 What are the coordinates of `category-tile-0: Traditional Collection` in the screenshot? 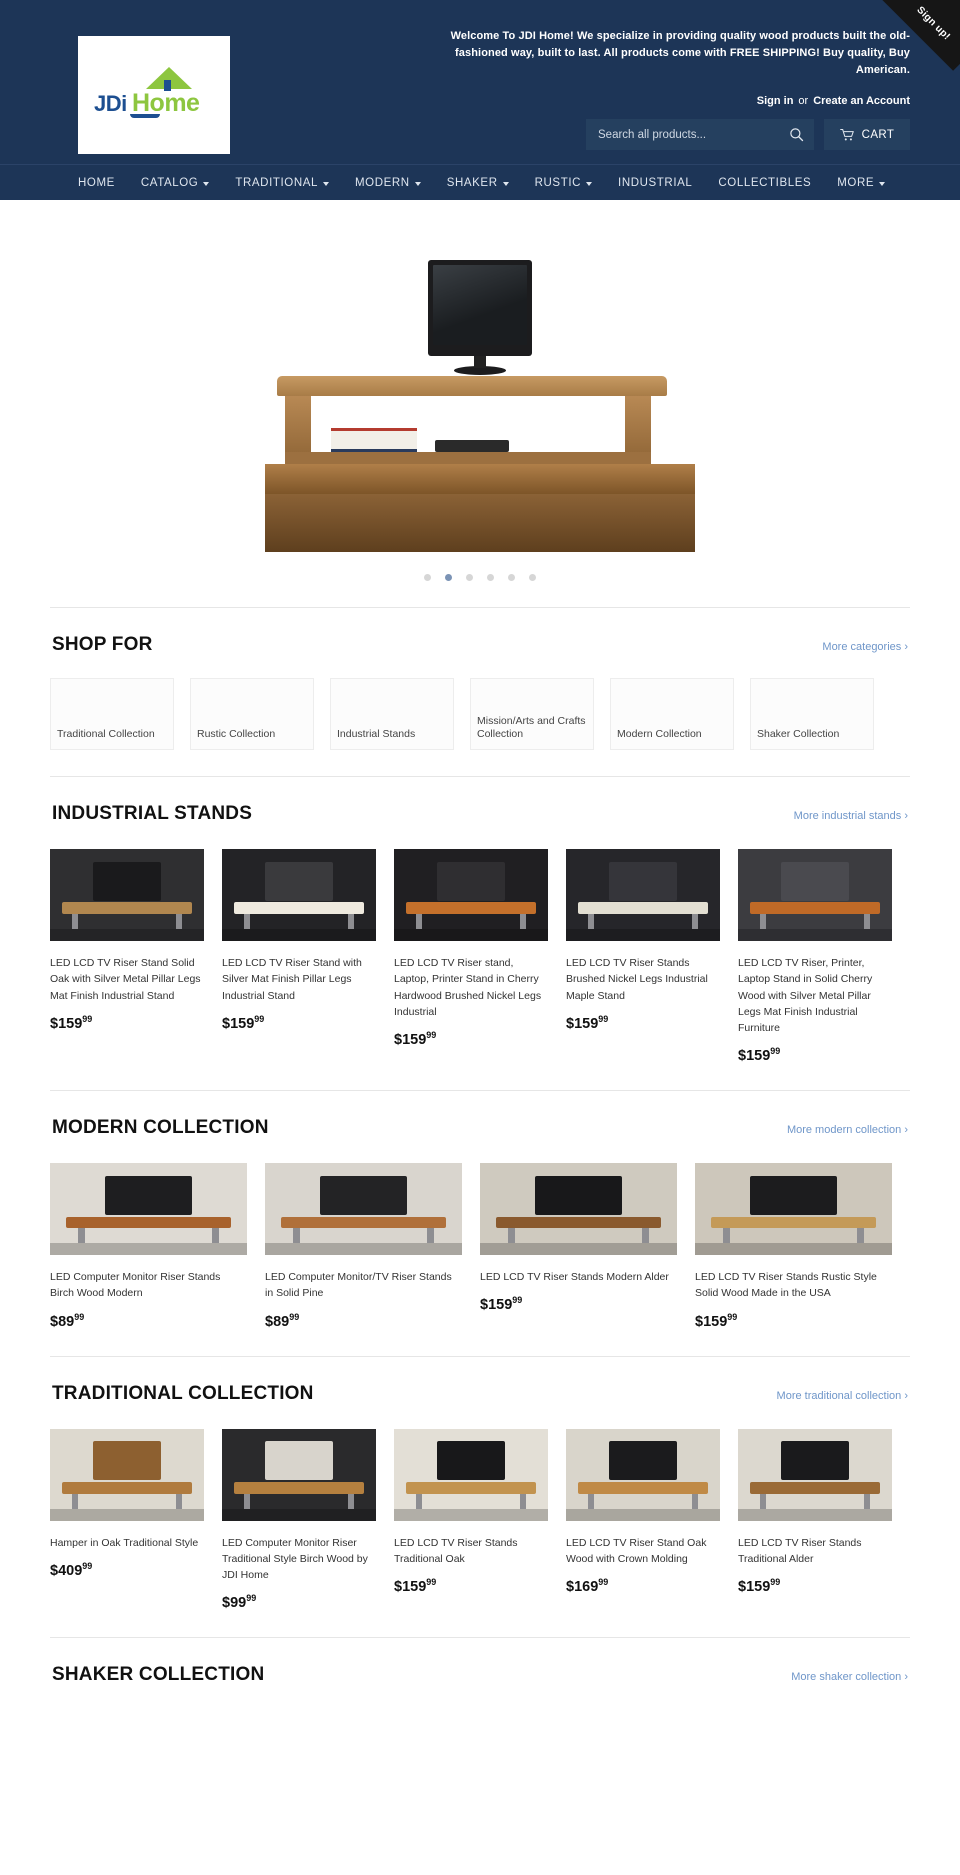 It's located at (112, 714).